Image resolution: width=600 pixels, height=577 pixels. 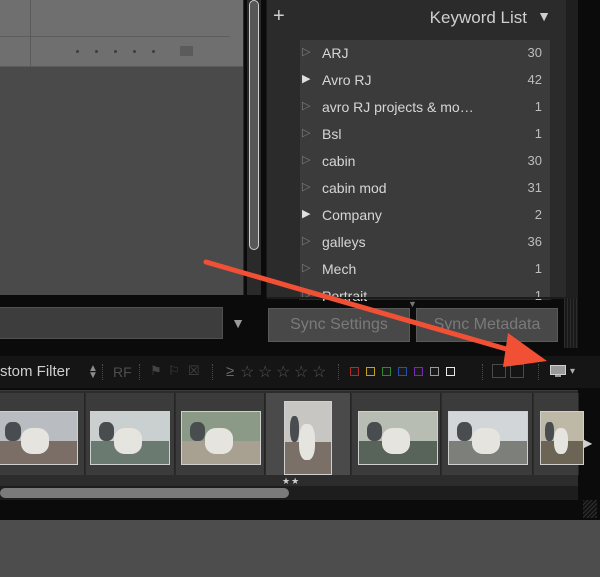 I want to click on chevron-down-icon: ▾, so click(x=572, y=371).